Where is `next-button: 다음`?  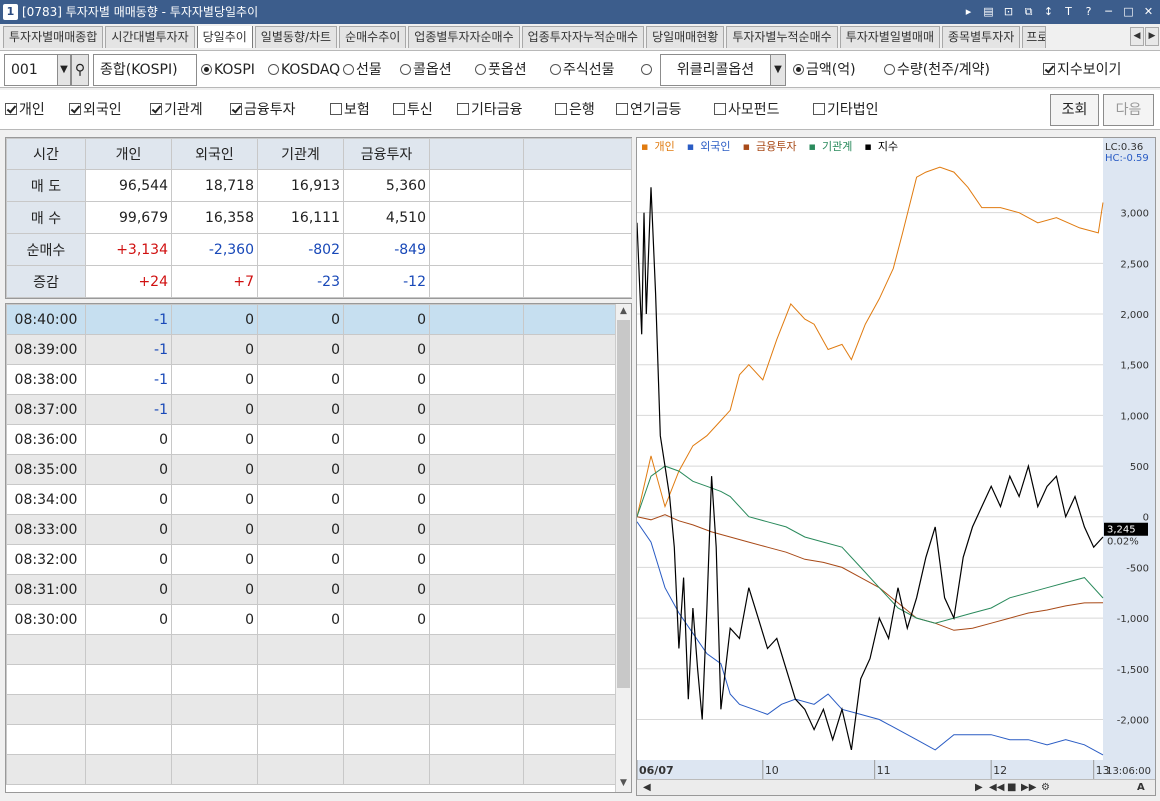
next-button: 다음 is located at coordinates (1128, 110).